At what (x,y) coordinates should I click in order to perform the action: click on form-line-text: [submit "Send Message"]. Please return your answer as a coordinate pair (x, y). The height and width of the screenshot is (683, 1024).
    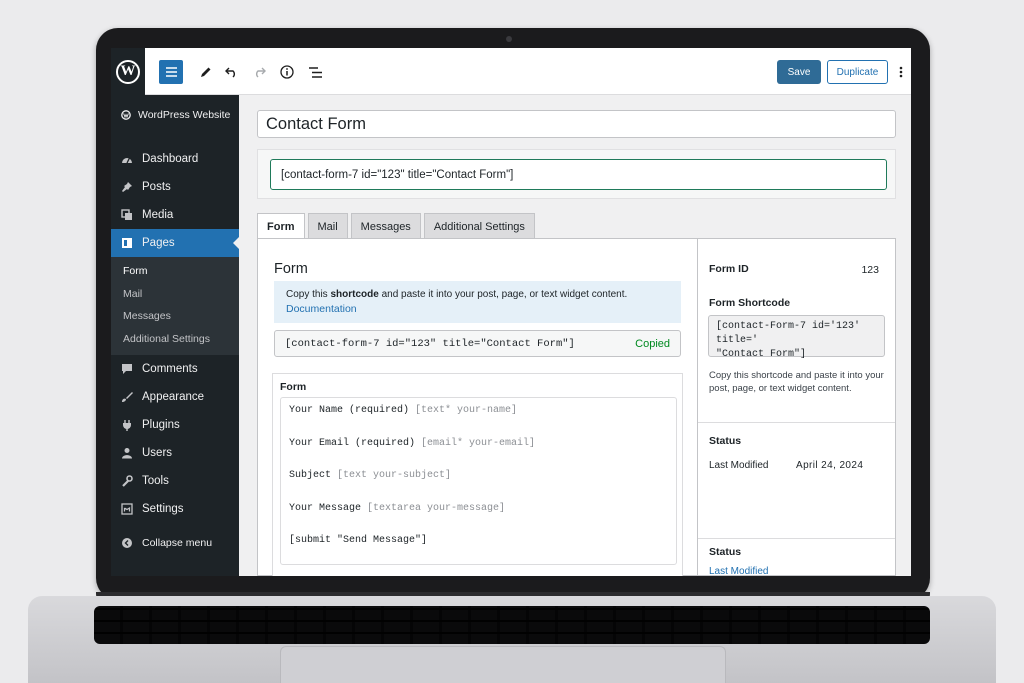
    Looking at the image, I should click on (358, 540).